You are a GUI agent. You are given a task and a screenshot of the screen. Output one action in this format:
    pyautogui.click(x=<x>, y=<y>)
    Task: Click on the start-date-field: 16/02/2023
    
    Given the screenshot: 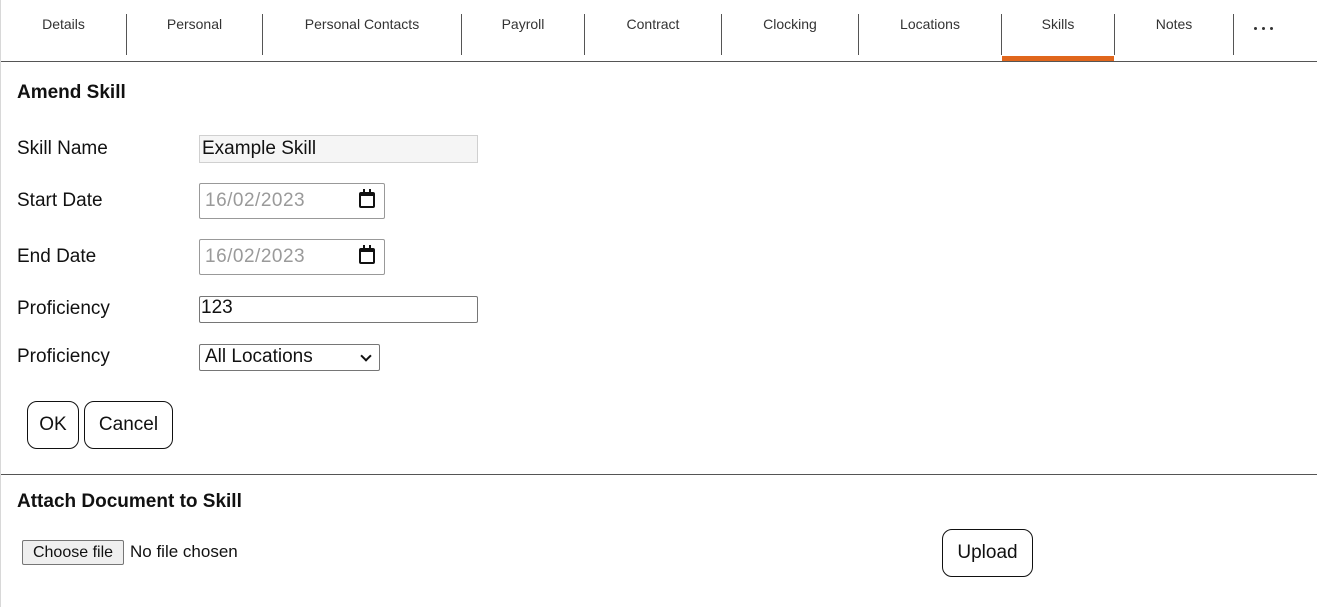 What is the action you would take?
    pyautogui.click(x=292, y=201)
    